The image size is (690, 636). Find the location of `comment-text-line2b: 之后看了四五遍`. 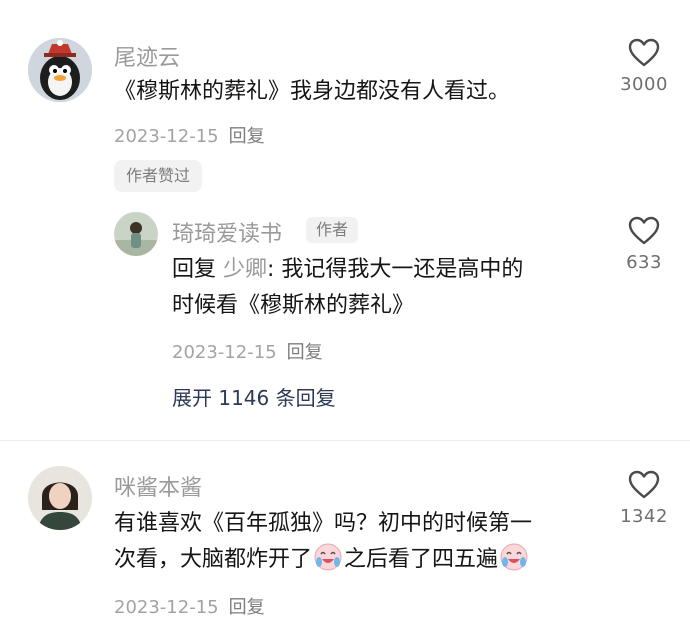

comment-text-line2b: 之后看了四五遍 is located at coordinates (421, 559).